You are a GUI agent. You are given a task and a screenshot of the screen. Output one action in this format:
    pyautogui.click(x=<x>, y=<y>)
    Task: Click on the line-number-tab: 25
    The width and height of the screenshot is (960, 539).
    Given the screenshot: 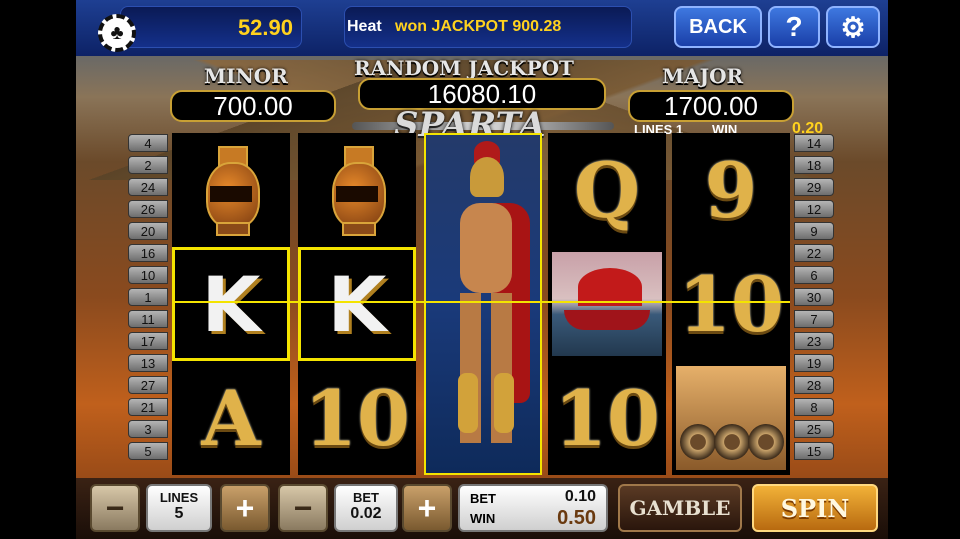 What is the action you would take?
    pyautogui.click(x=814, y=429)
    